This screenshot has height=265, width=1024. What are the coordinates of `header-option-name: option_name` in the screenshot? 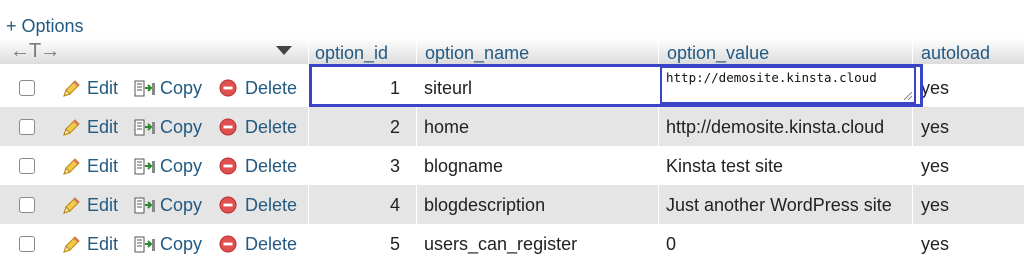 It's located at (477, 51).